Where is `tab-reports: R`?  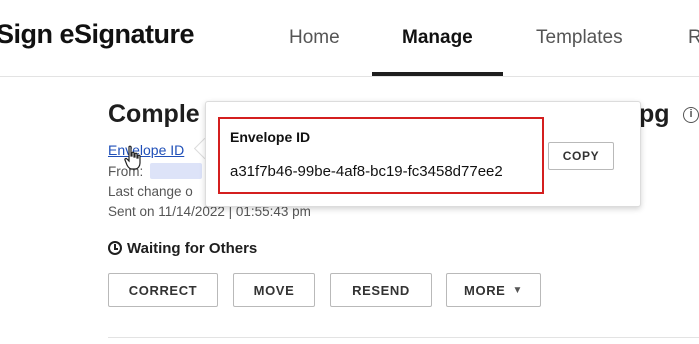
tab-reports: R is located at coordinates (693, 38).